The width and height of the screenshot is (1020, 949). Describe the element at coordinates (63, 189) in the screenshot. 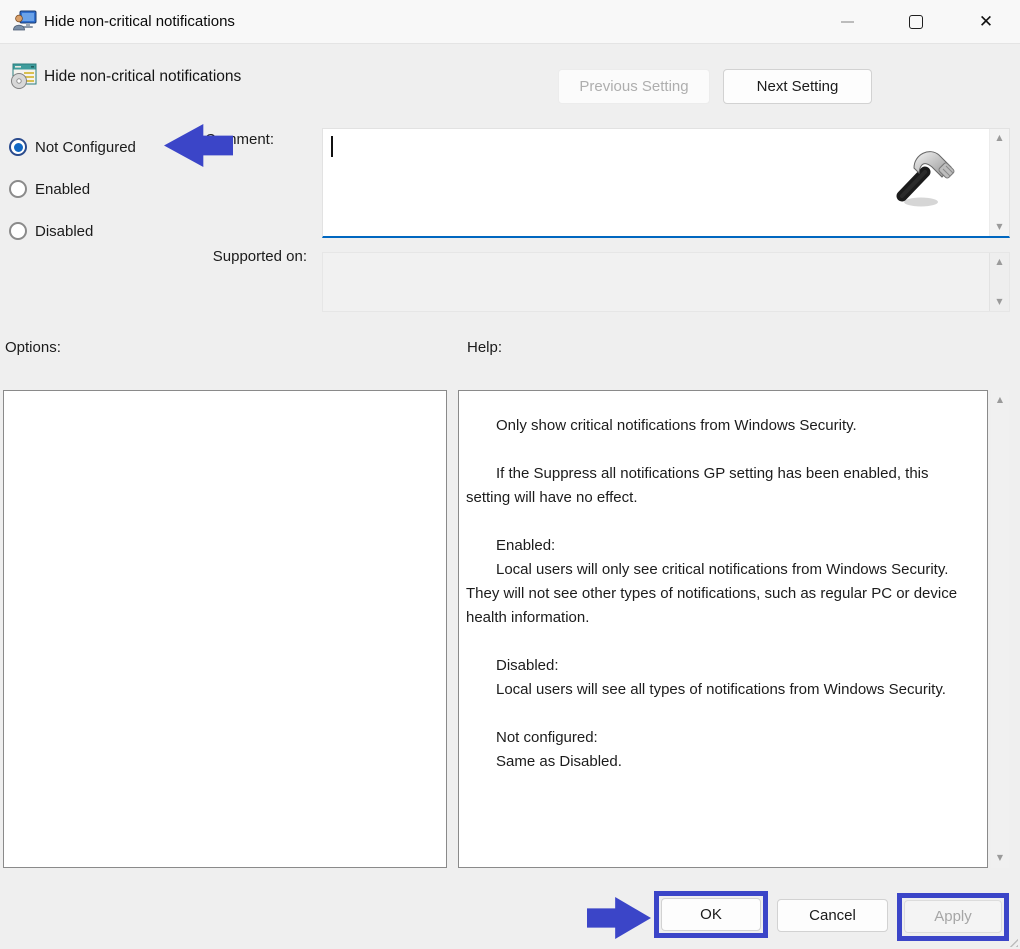

I see `radio-label: Enabled` at that location.